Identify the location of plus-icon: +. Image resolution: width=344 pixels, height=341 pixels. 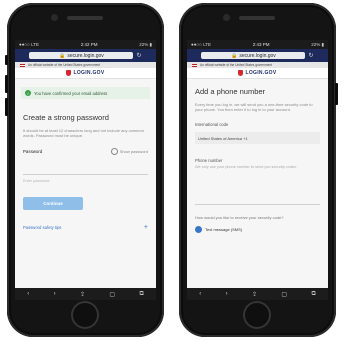
(146, 227).